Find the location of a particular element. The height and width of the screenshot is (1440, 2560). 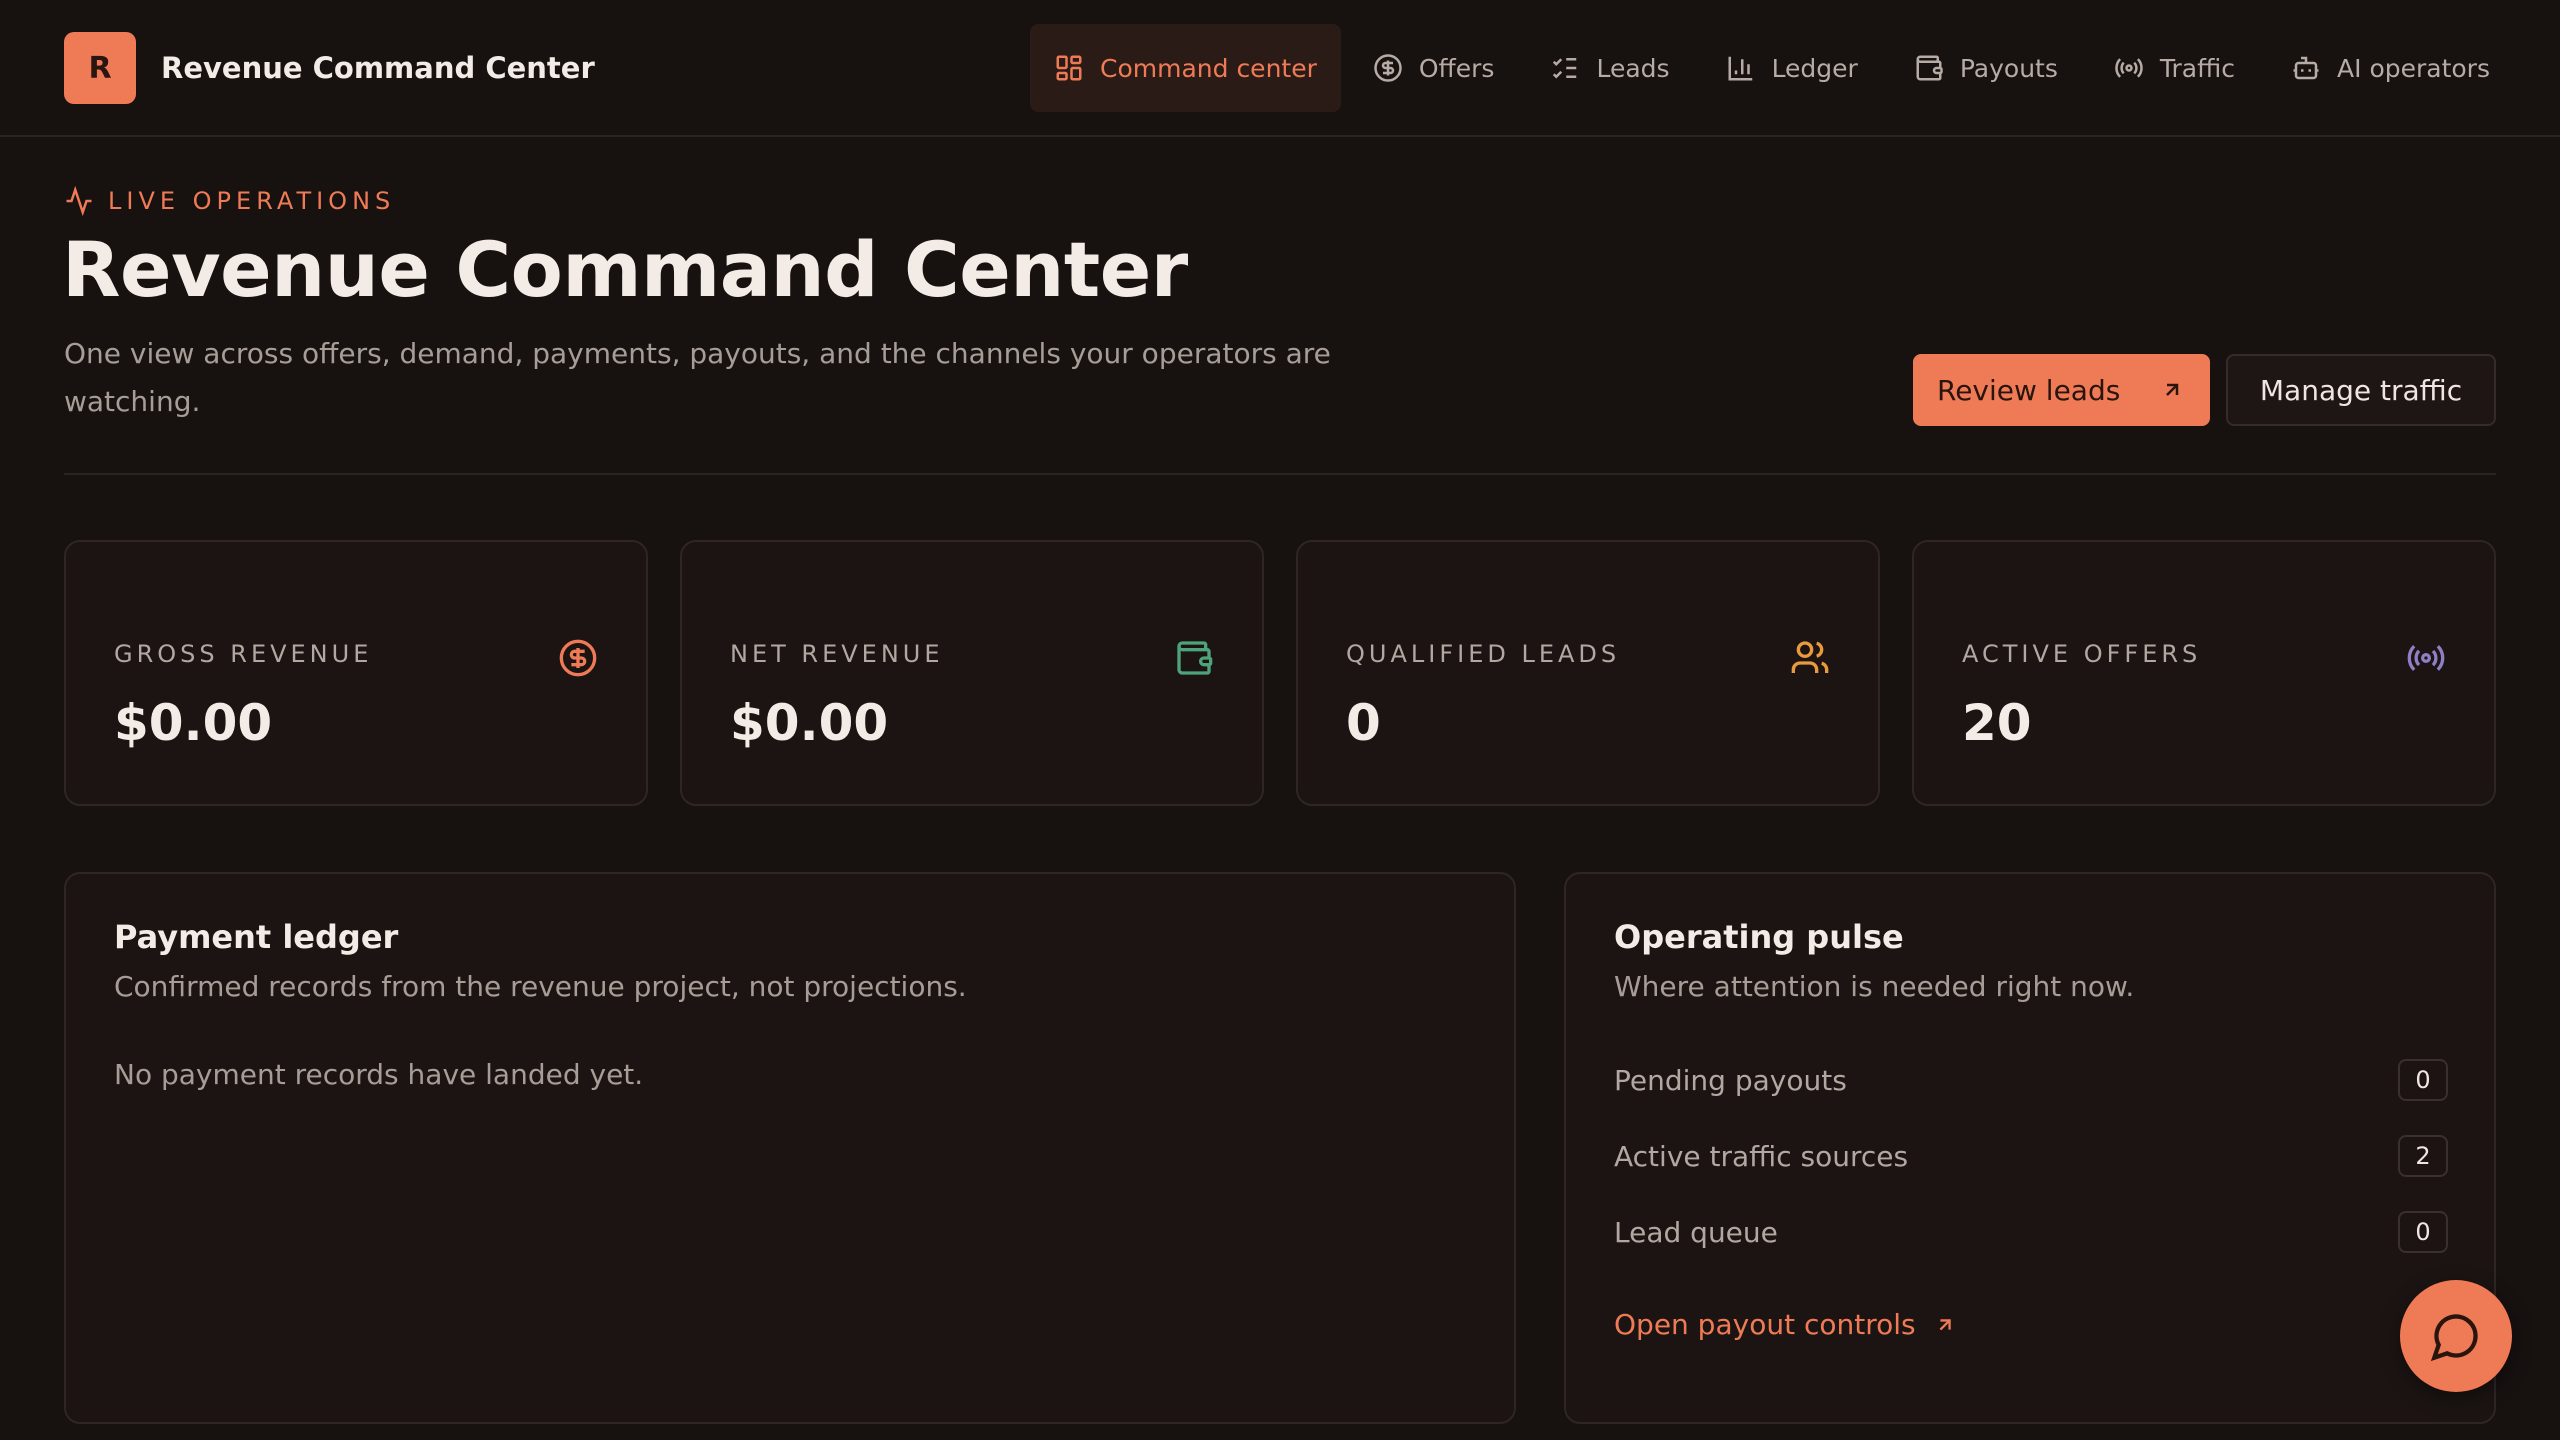

nav-item-ledger: Ledger is located at coordinates (1792, 68).